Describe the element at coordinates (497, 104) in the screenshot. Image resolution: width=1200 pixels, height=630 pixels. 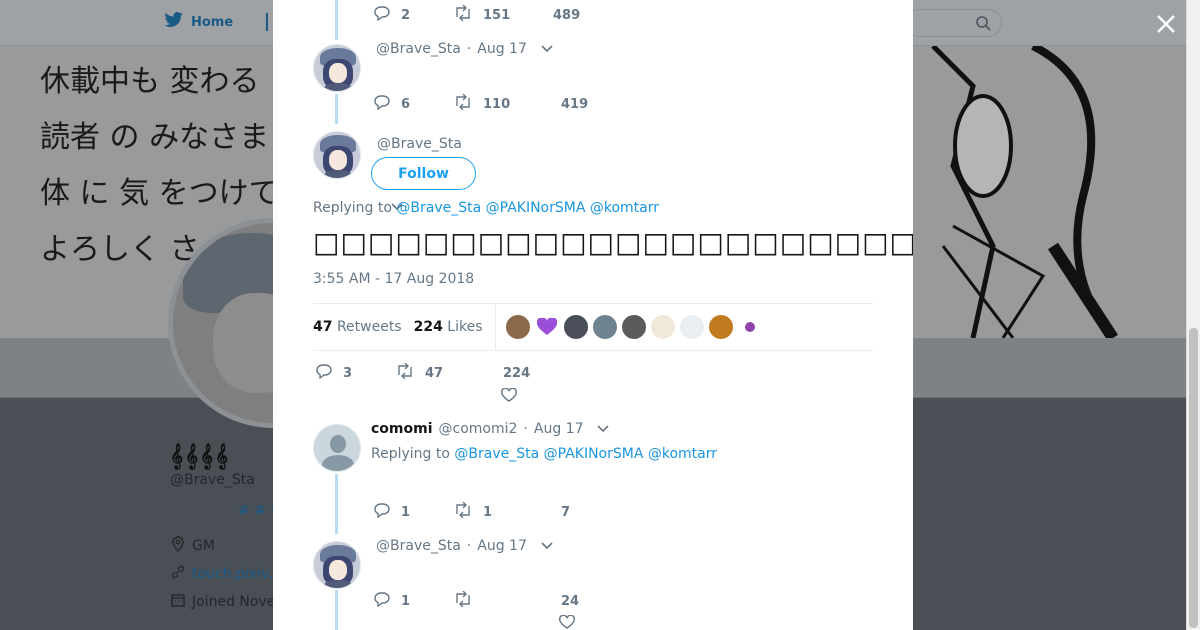
I see `retweet-count: 110` at that location.